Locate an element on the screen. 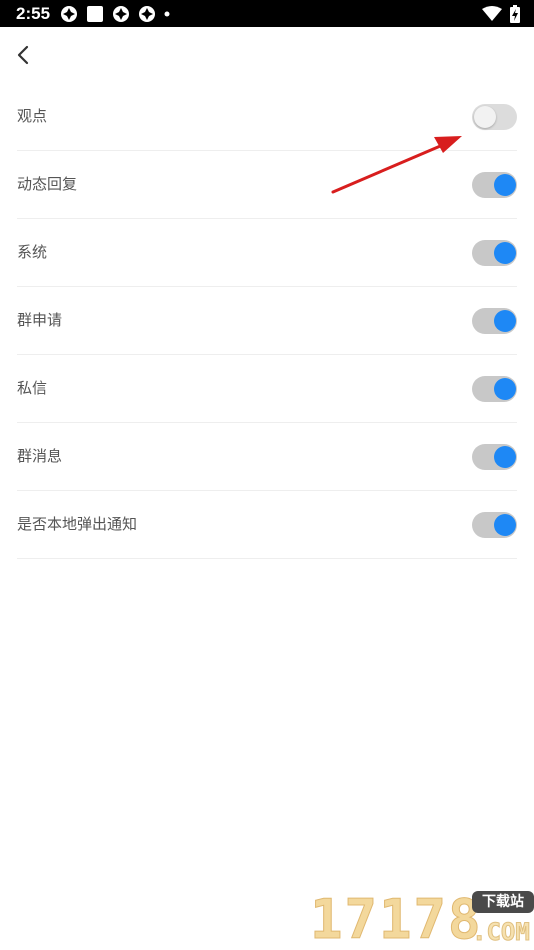 The width and height of the screenshot is (534, 950). setting-label: 是否本地弹出通知 is located at coordinates (77, 524).